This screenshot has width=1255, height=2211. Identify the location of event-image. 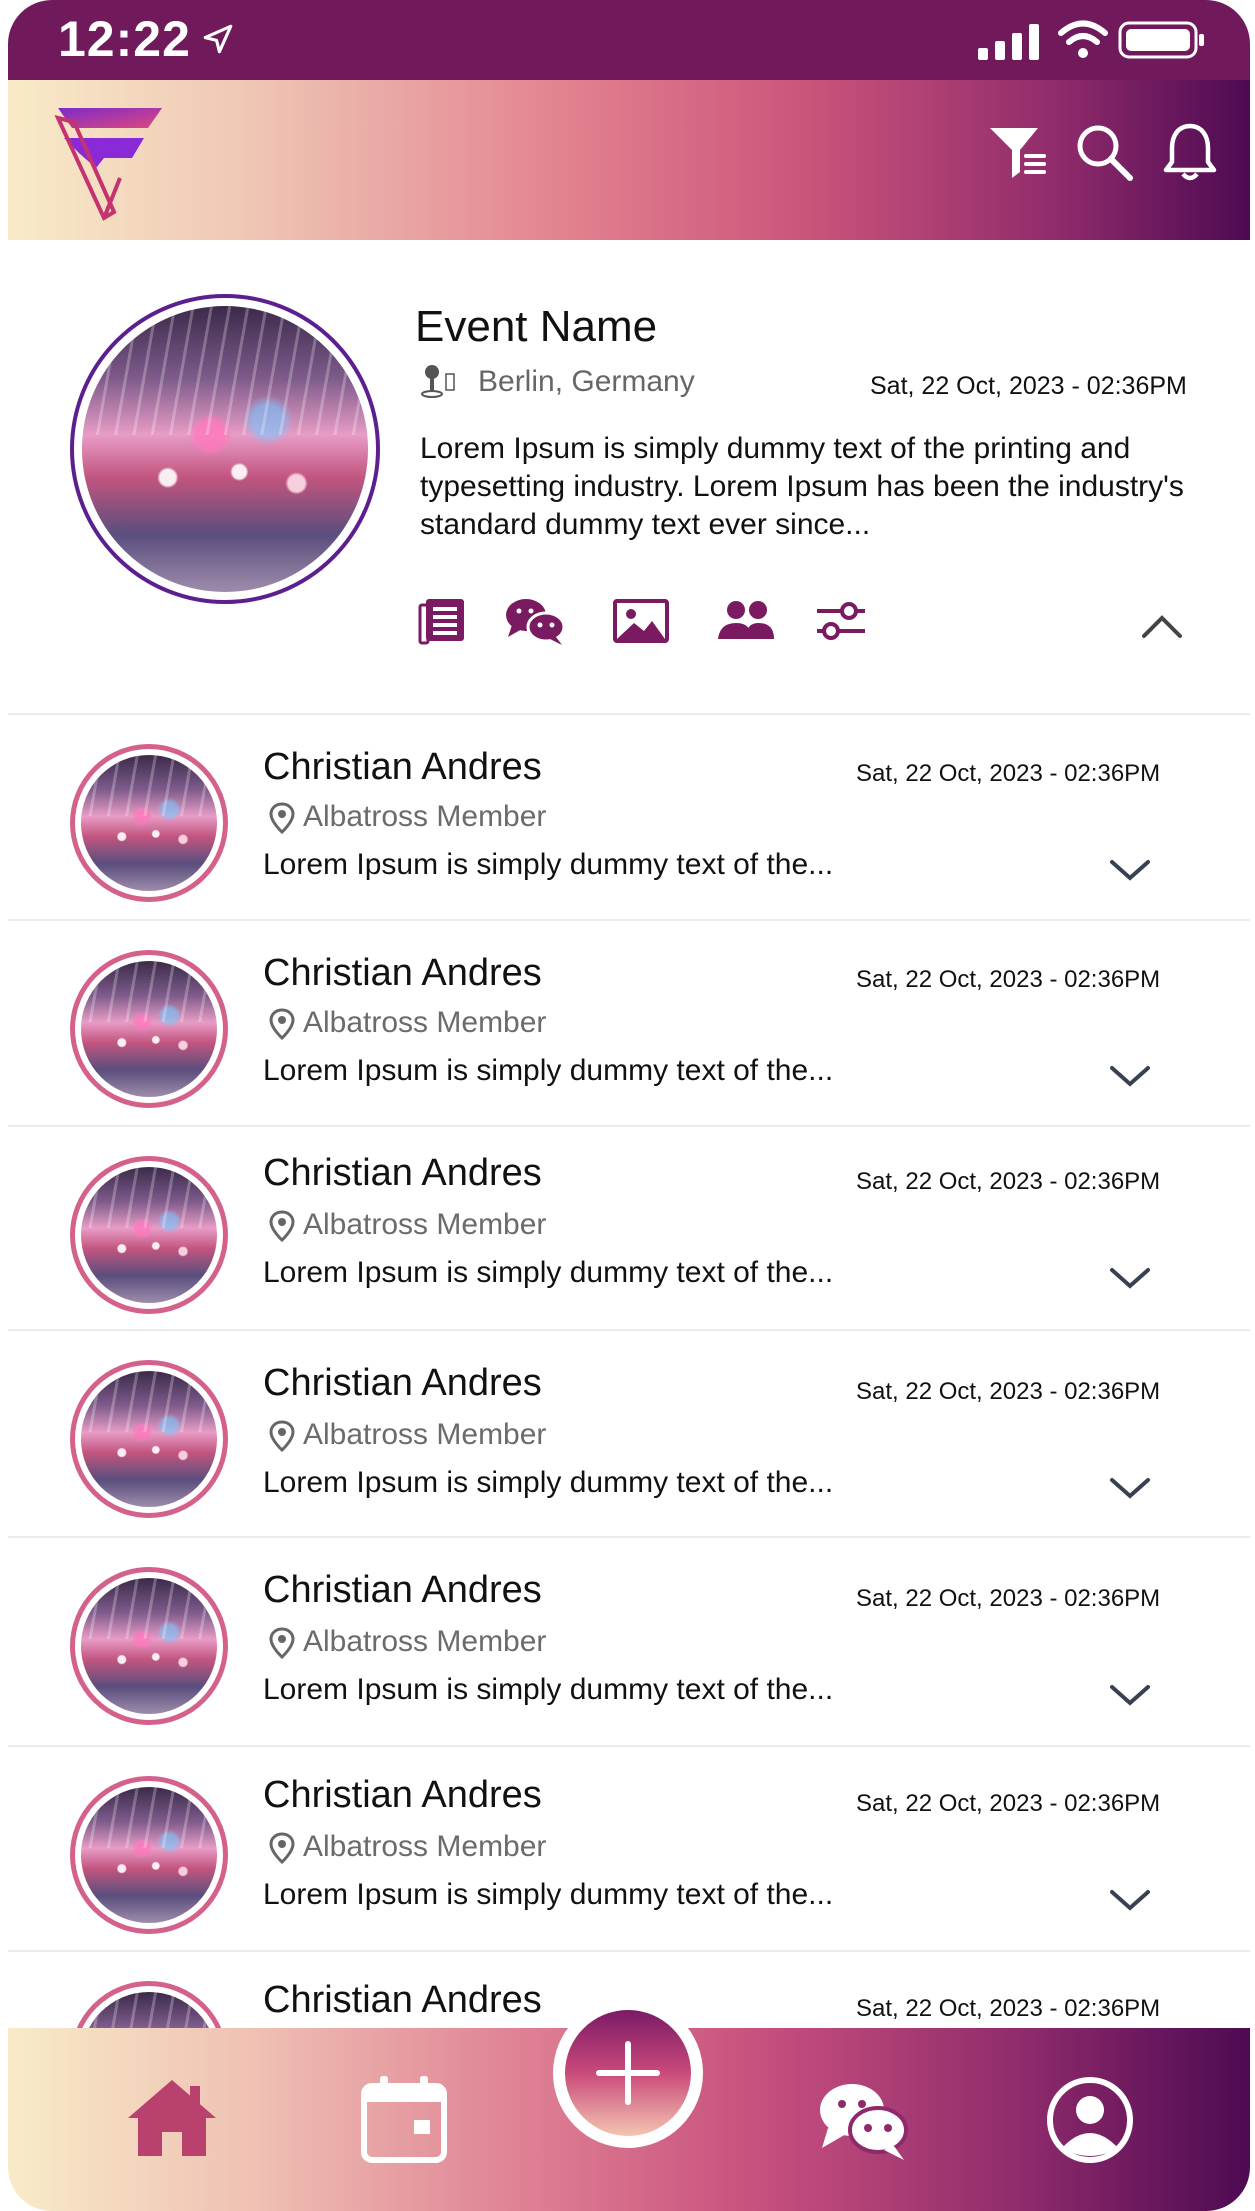
(225, 449).